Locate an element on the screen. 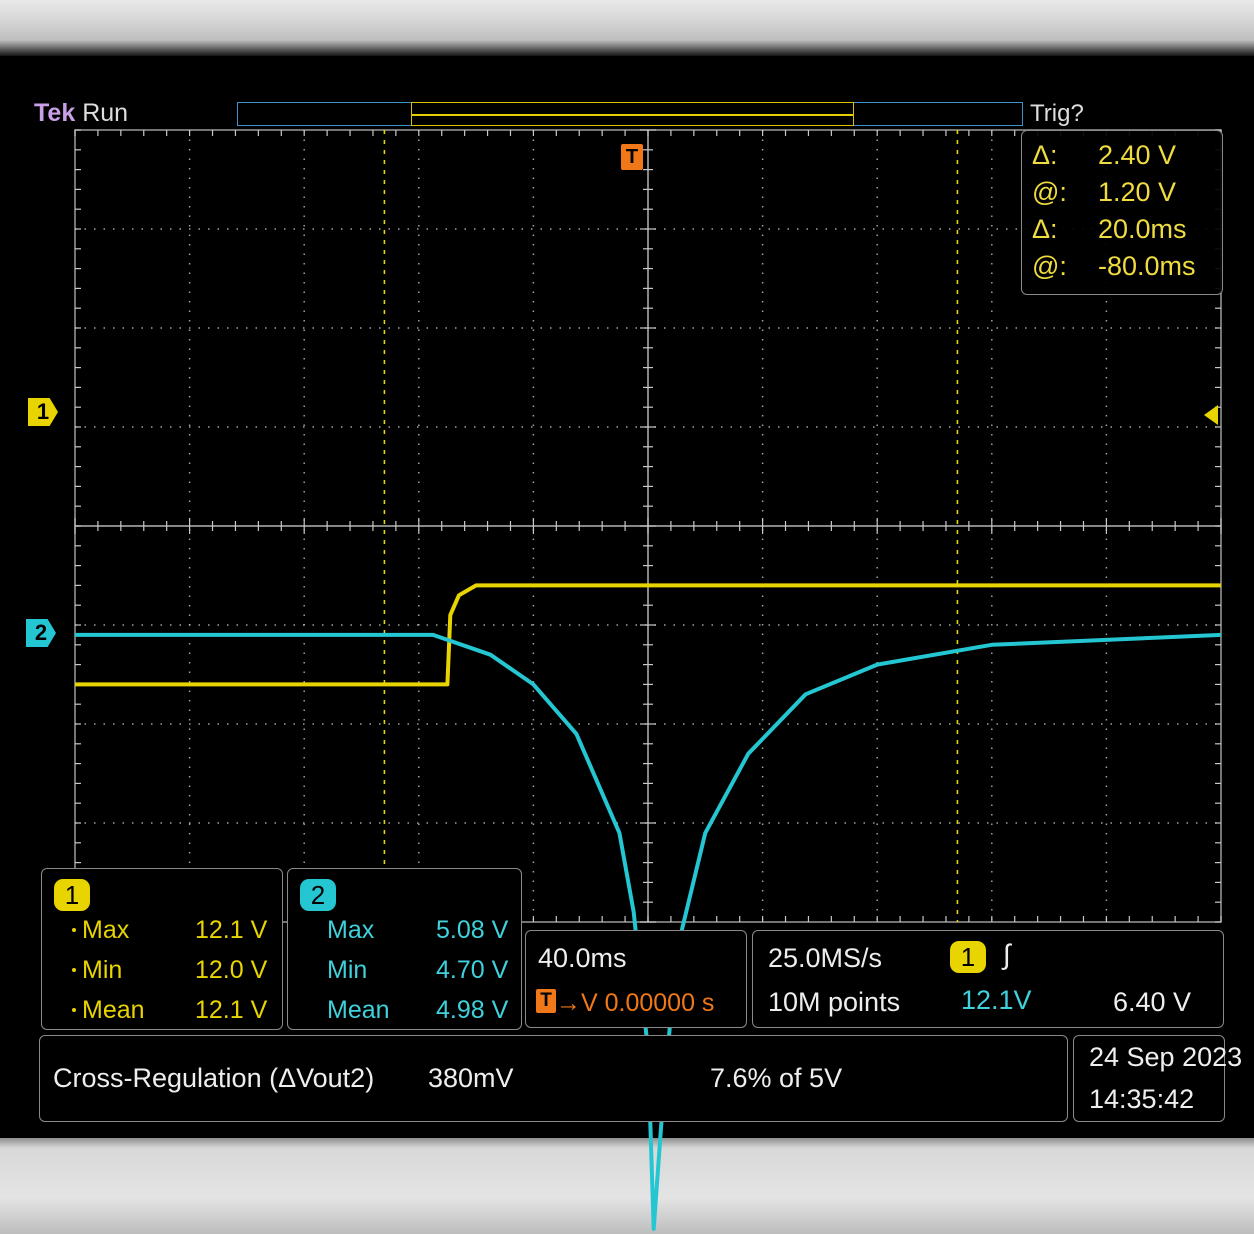 The height and width of the screenshot is (1234, 1254). annotation-label: Cross-Regulation (ΔVout2) is located at coordinates (214, 1078).